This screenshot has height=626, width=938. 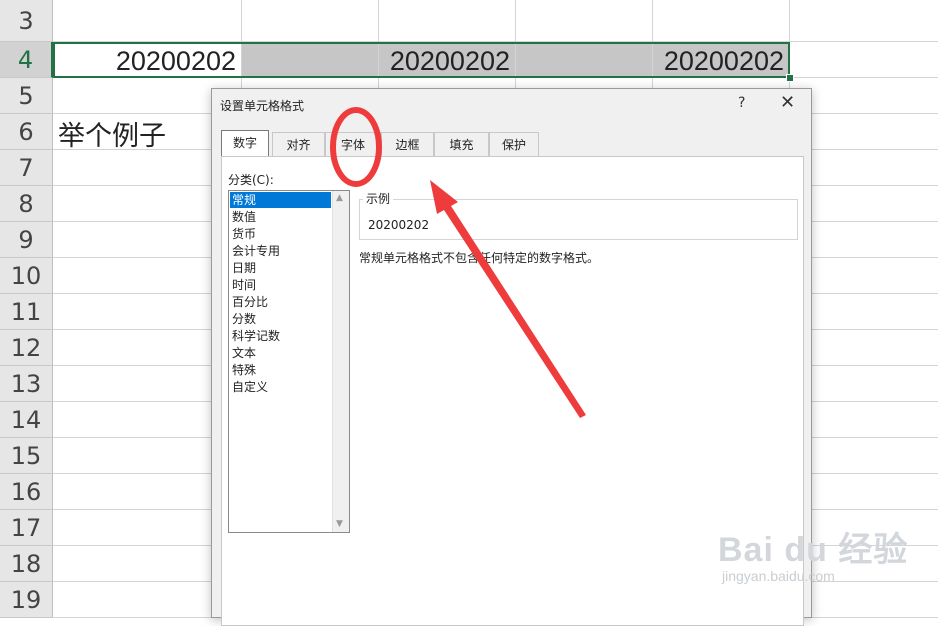 What do you see at coordinates (26, 600) in the screenshot?
I see `row-header-19: 19` at bounding box center [26, 600].